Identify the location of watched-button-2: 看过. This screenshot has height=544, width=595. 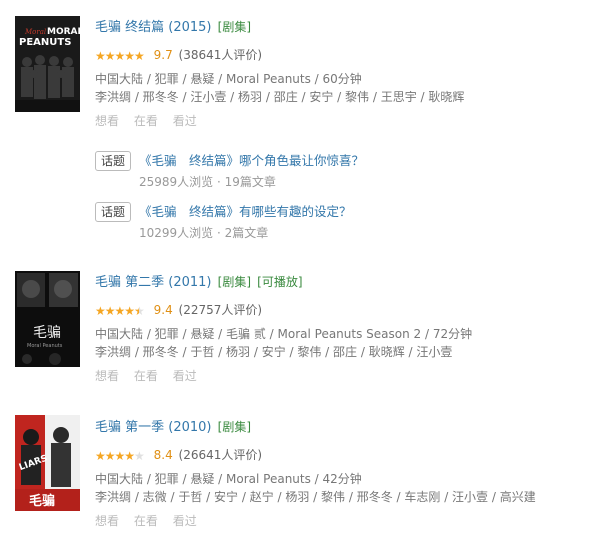
(185, 376).